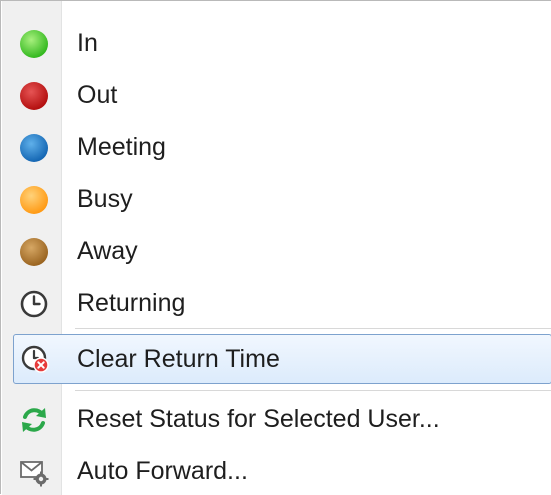 The height and width of the screenshot is (495, 551). Describe the element at coordinates (278, 199) in the screenshot. I see `menu-item-busy: Busy` at that location.